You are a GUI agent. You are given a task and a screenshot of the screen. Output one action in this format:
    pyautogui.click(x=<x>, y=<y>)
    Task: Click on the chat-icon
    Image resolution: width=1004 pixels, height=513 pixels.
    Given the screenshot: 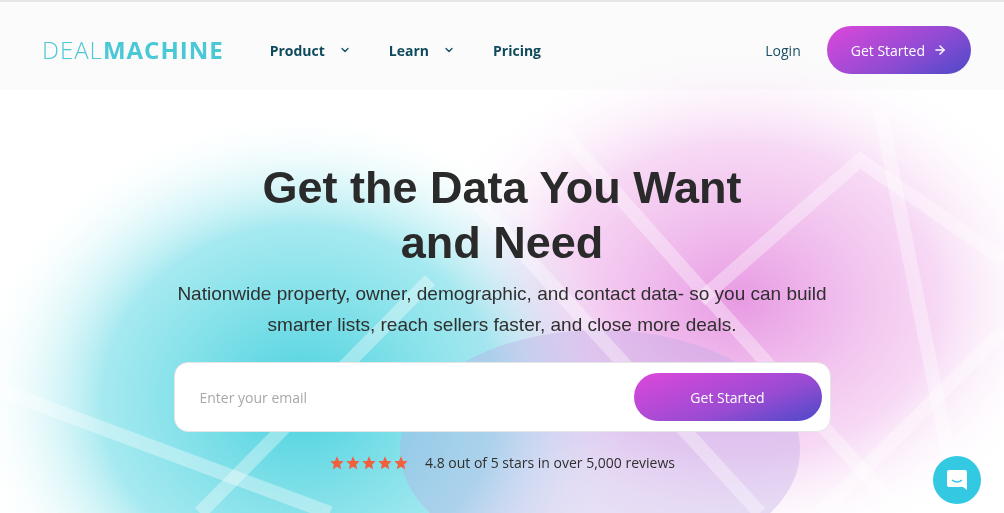 What is the action you would take?
    pyautogui.click(x=957, y=480)
    